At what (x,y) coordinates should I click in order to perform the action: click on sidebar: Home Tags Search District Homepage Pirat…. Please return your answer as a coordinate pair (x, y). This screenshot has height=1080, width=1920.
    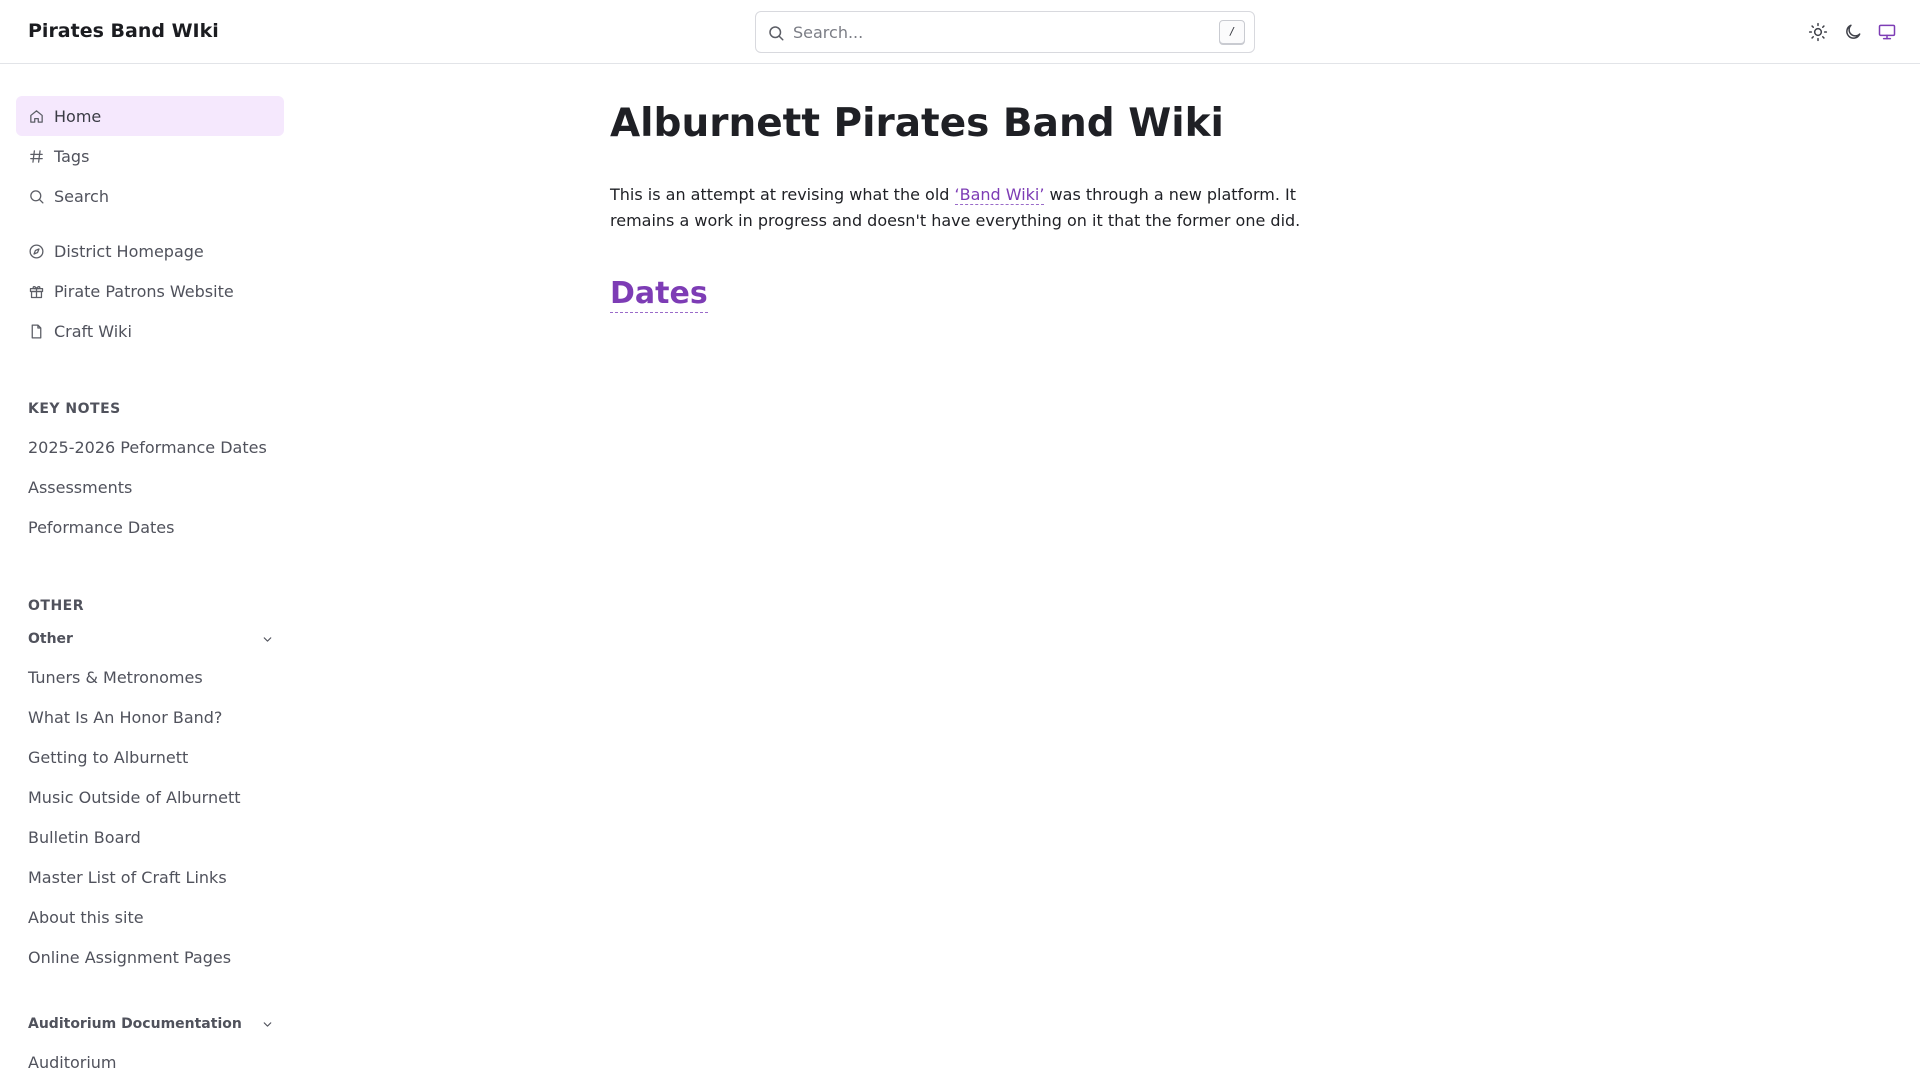
    Looking at the image, I should click on (150, 572).